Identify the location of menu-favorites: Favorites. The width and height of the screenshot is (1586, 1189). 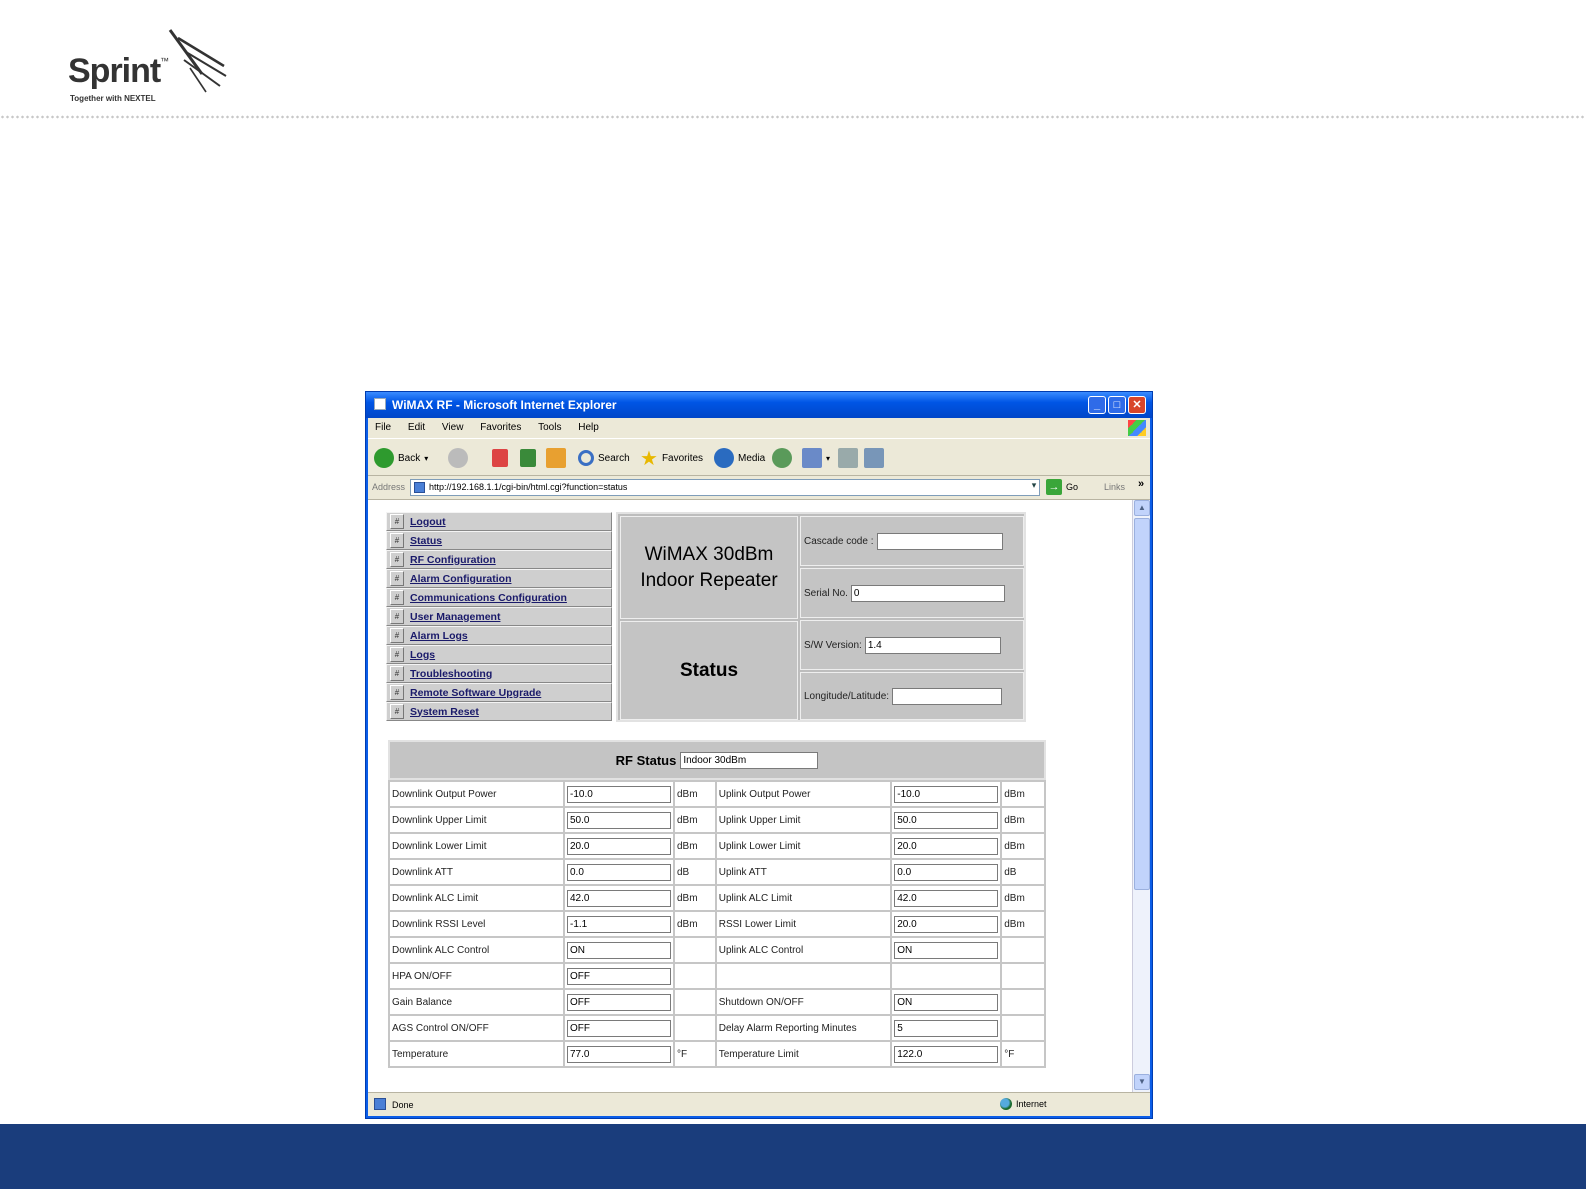
(500, 425).